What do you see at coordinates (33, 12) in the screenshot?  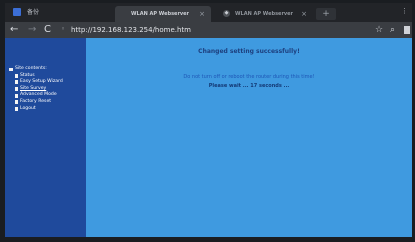 I see `app-title: 备份` at bounding box center [33, 12].